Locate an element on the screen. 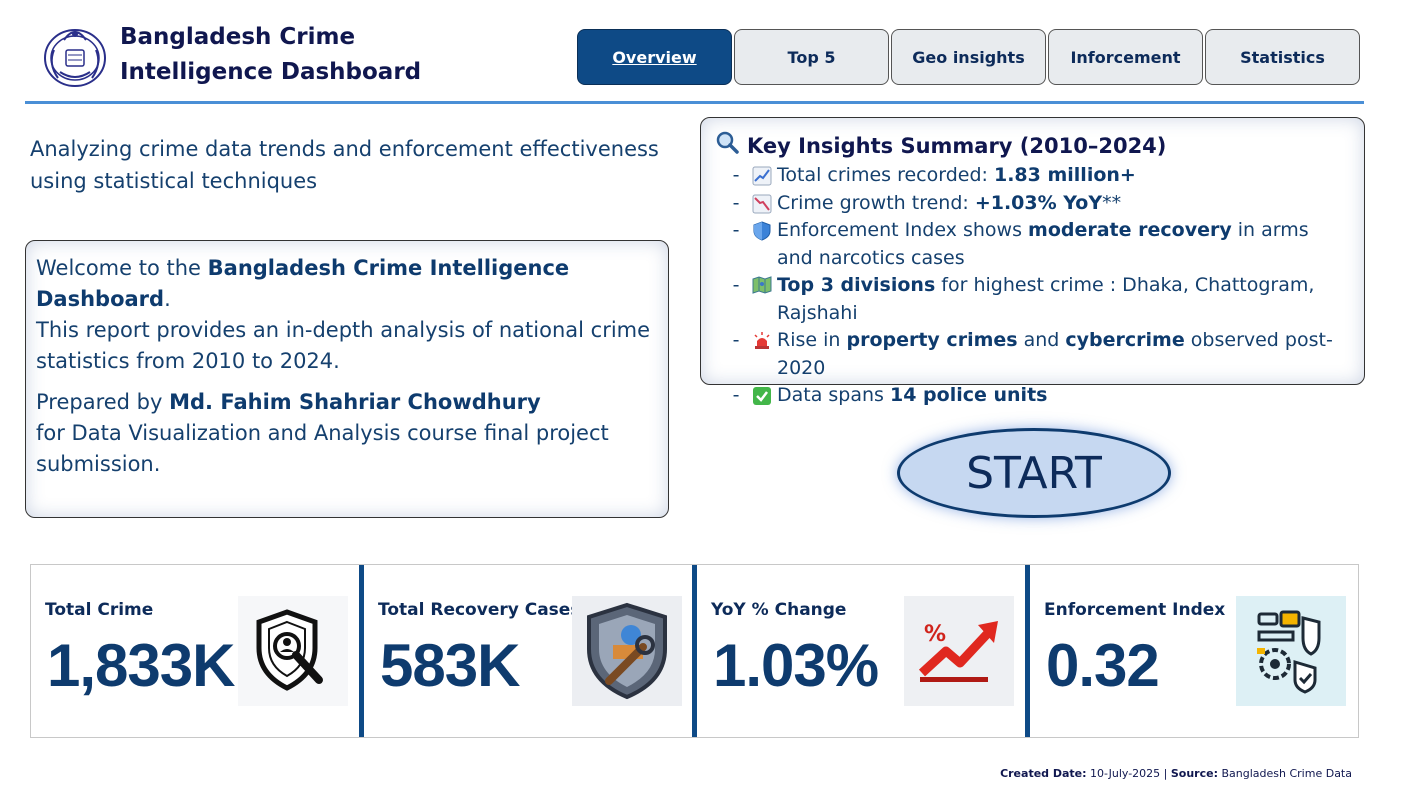 The width and height of the screenshot is (1402, 788). magnifier-icon is located at coordinates (727, 146).